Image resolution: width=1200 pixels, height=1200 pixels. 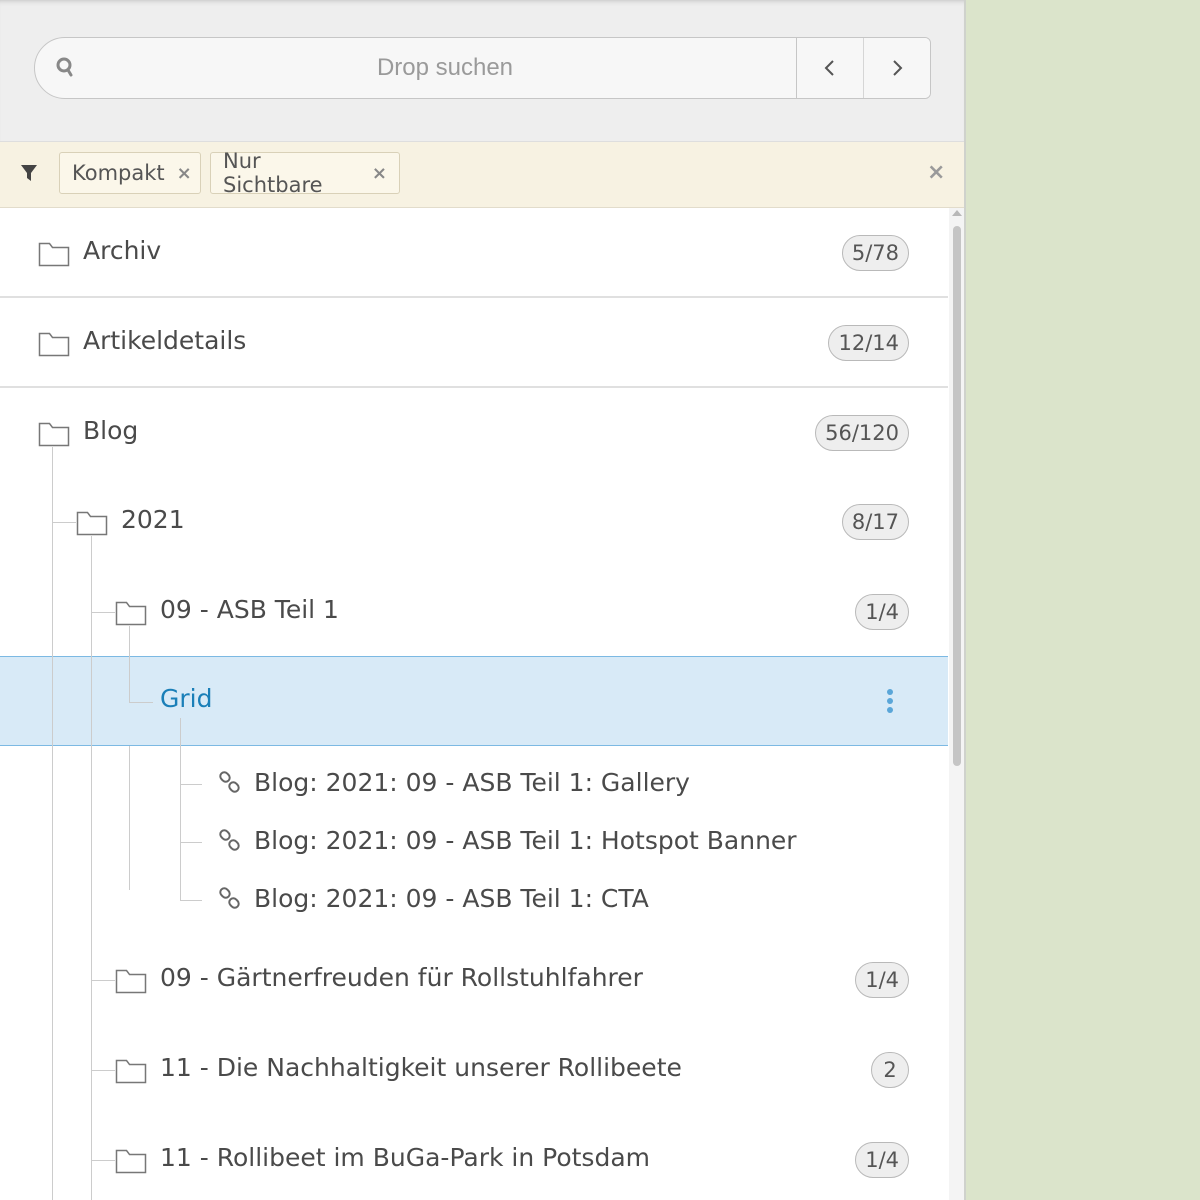 What do you see at coordinates (862, 433) in the screenshot?
I see `count-badge: 56/120` at bounding box center [862, 433].